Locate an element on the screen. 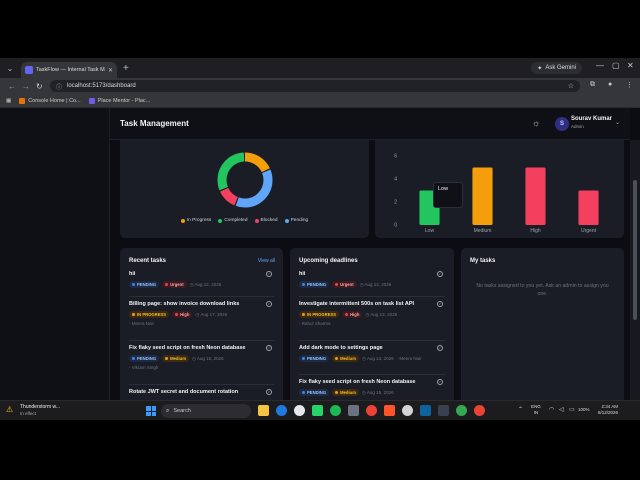 This screenshot has height=480, width=640. tray-chevron-up-icon: ⌃ is located at coordinates (520, 409).